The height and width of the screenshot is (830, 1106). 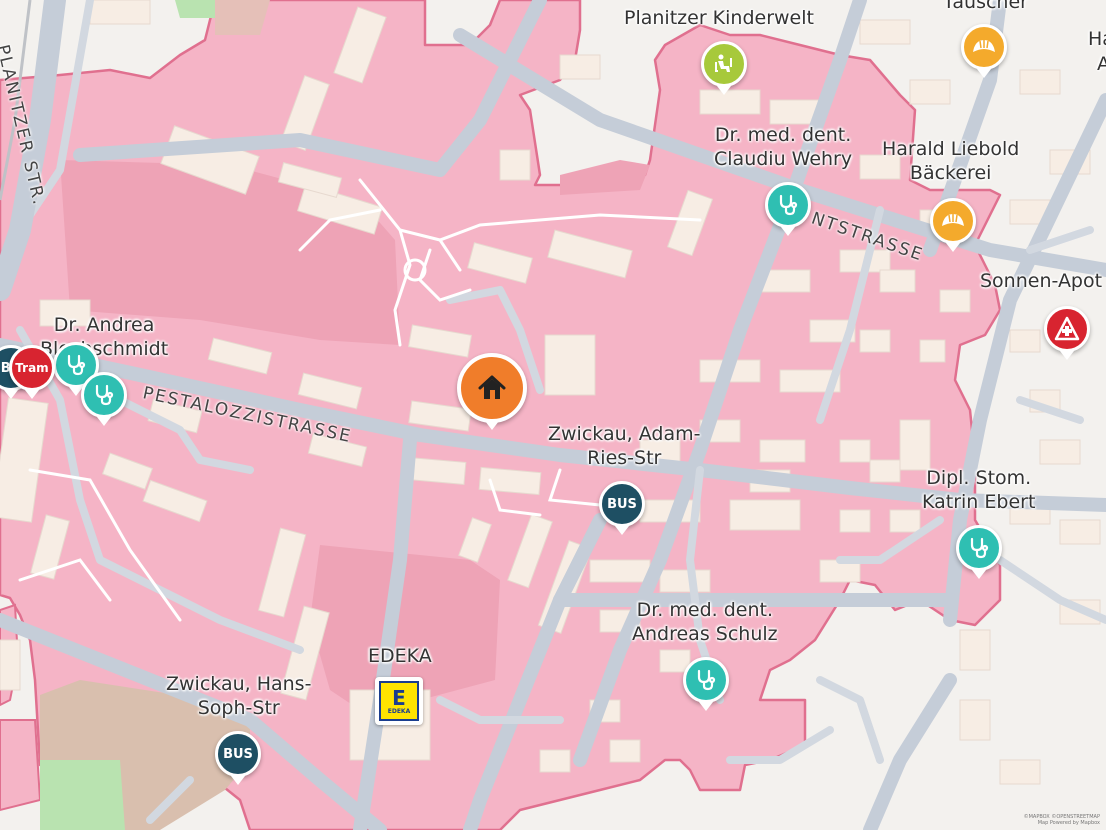 I want to click on label-tauscher: Täuscher, so click(x=985, y=6).